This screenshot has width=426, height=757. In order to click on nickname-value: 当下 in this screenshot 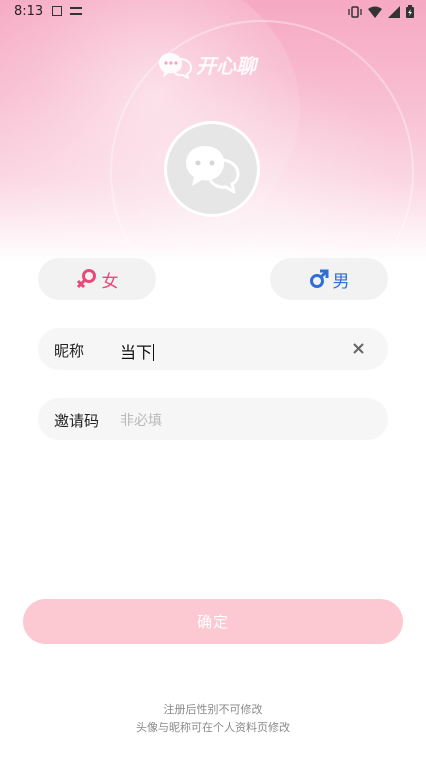, I will do `click(136, 352)`.